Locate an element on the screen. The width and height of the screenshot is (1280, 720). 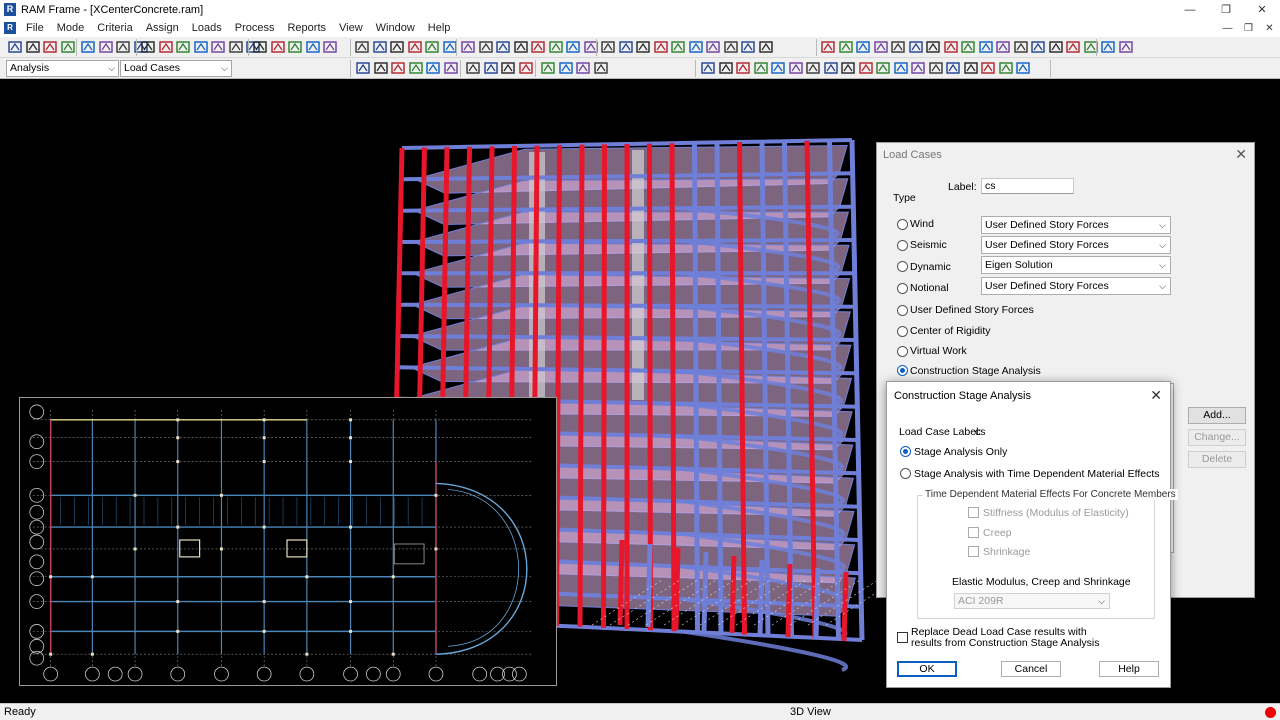
radio-wind-label: Wind is located at coordinates (922, 224).